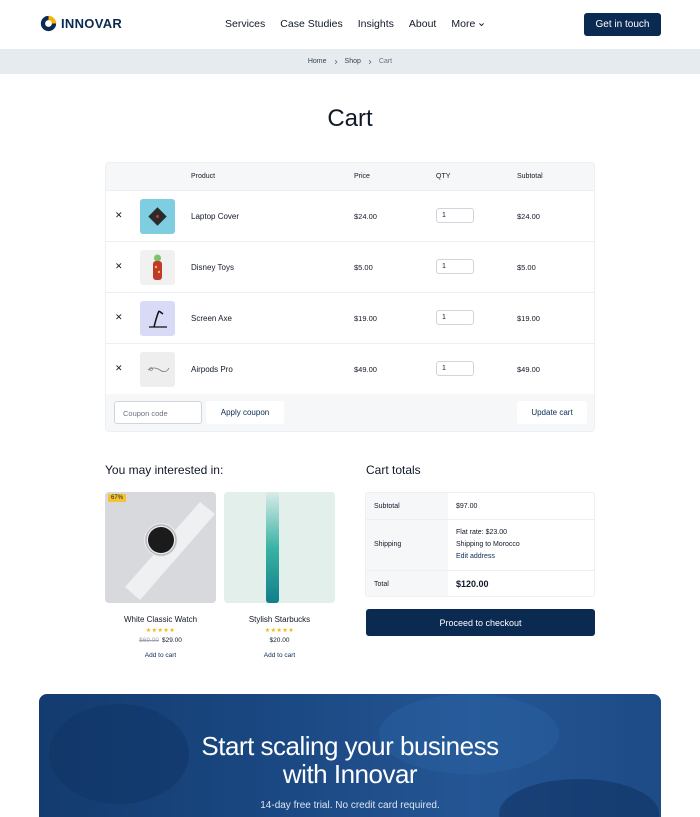 This screenshot has height=817, width=700. Describe the element at coordinates (350, 368) in the screenshot. I see `table-row: ✕ Airpods Pro $49.00 1 $49.00` at that location.